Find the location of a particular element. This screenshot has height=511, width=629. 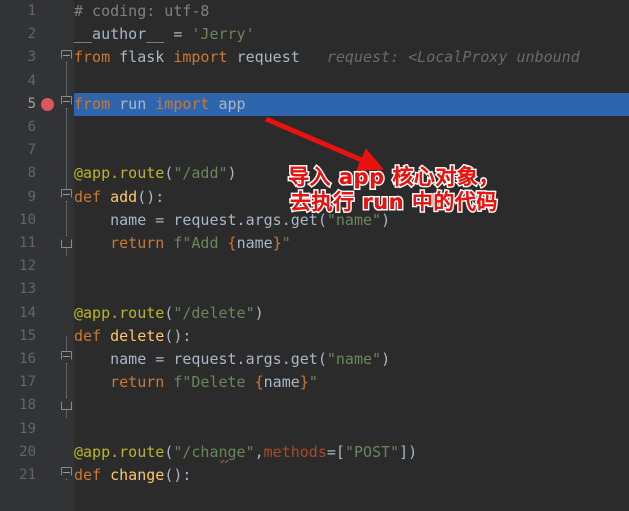

code-line-10: name = request.args.get("name") is located at coordinates (351, 220).